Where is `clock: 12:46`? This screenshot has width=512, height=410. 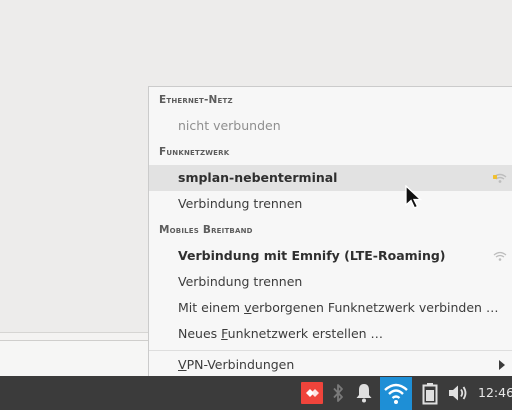
clock: 12:46 is located at coordinates (495, 393).